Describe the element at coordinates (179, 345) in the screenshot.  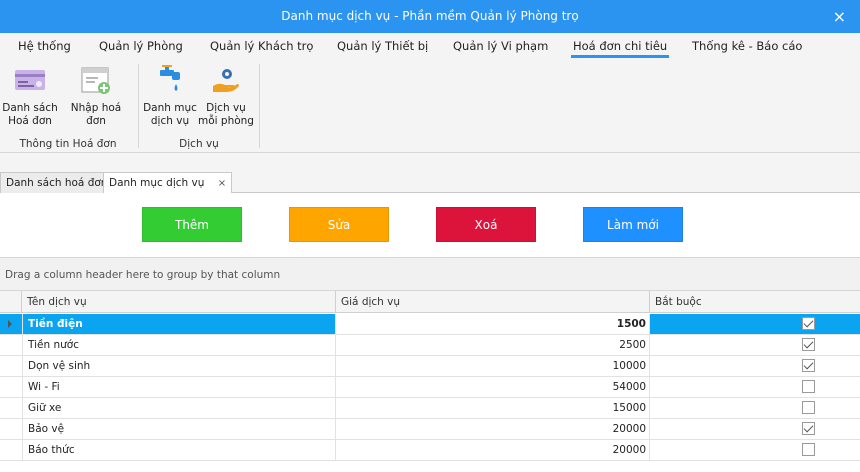
I see `cell-name: Tiền nước` at that location.